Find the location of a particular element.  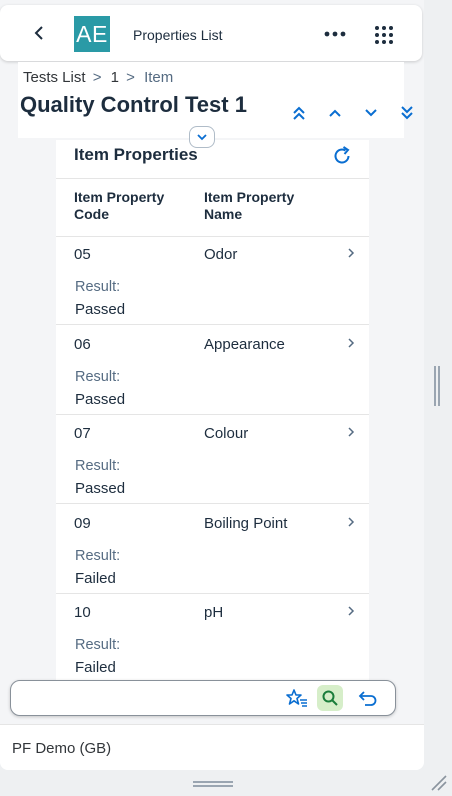

app-launcher-button is located at coordinates (384, 35).